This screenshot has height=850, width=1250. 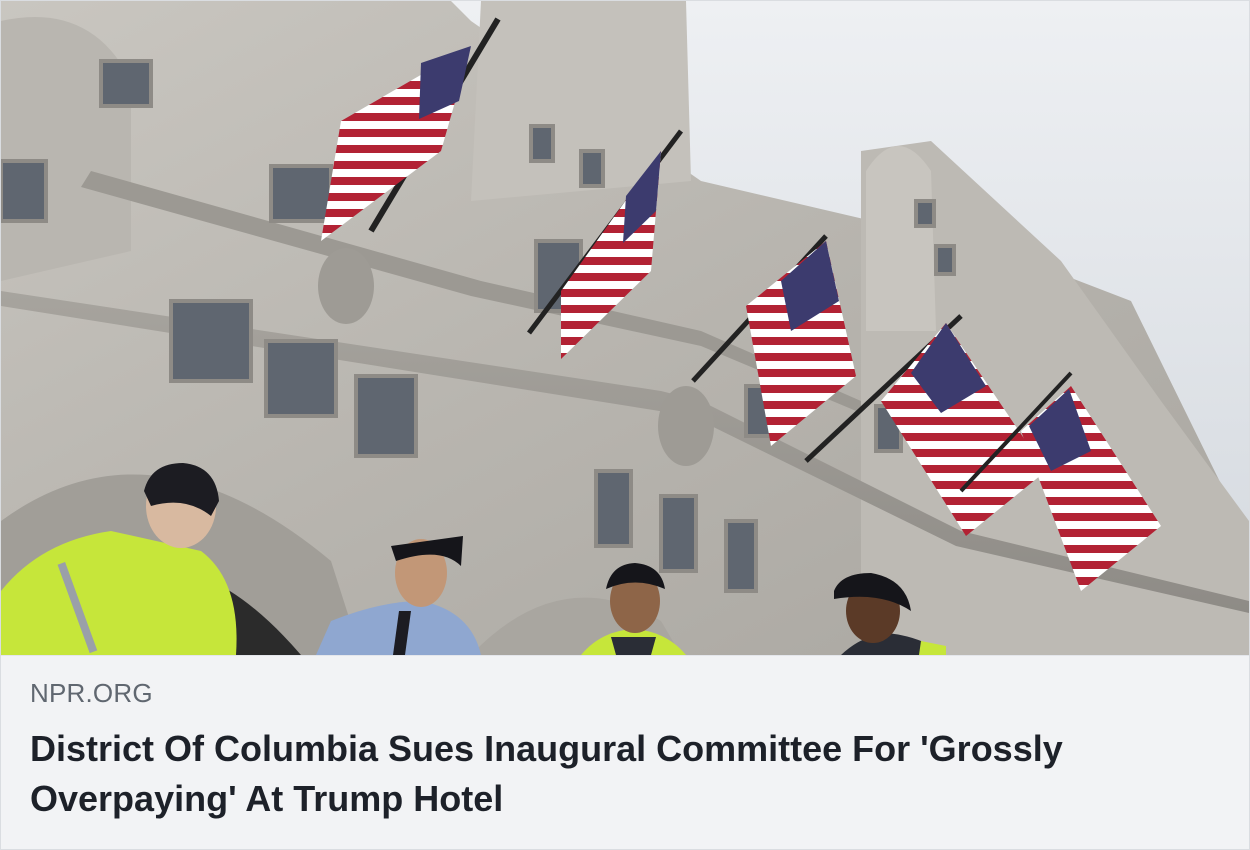 What do you see at coordinates (91, 693) in the screenshot?
I see `source-domain: NPR.ORG` at bounding box center [91, 693].